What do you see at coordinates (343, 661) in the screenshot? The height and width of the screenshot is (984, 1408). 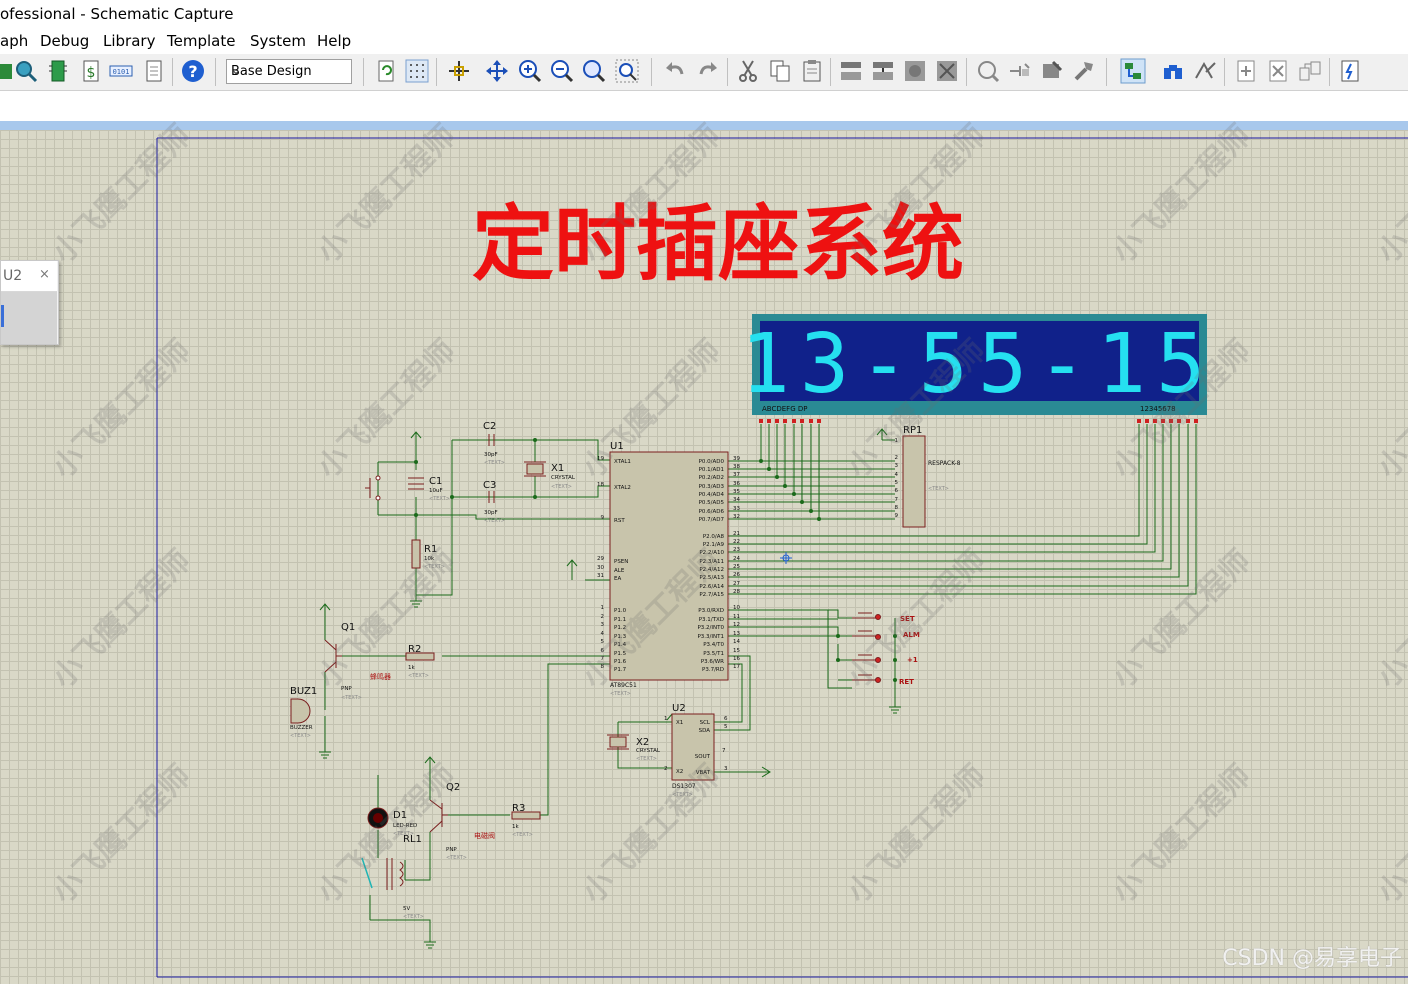 I see `q1-transistor: Q1 PNP <TEXT>` at bounding box center [343, 661].